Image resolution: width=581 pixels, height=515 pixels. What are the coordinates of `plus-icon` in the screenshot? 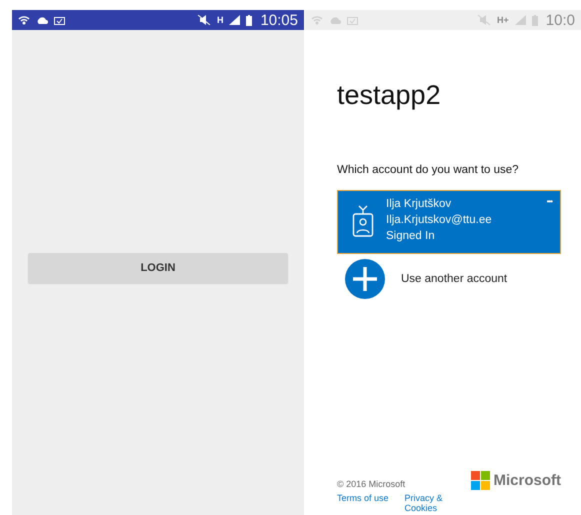 It's located at (365, 279).